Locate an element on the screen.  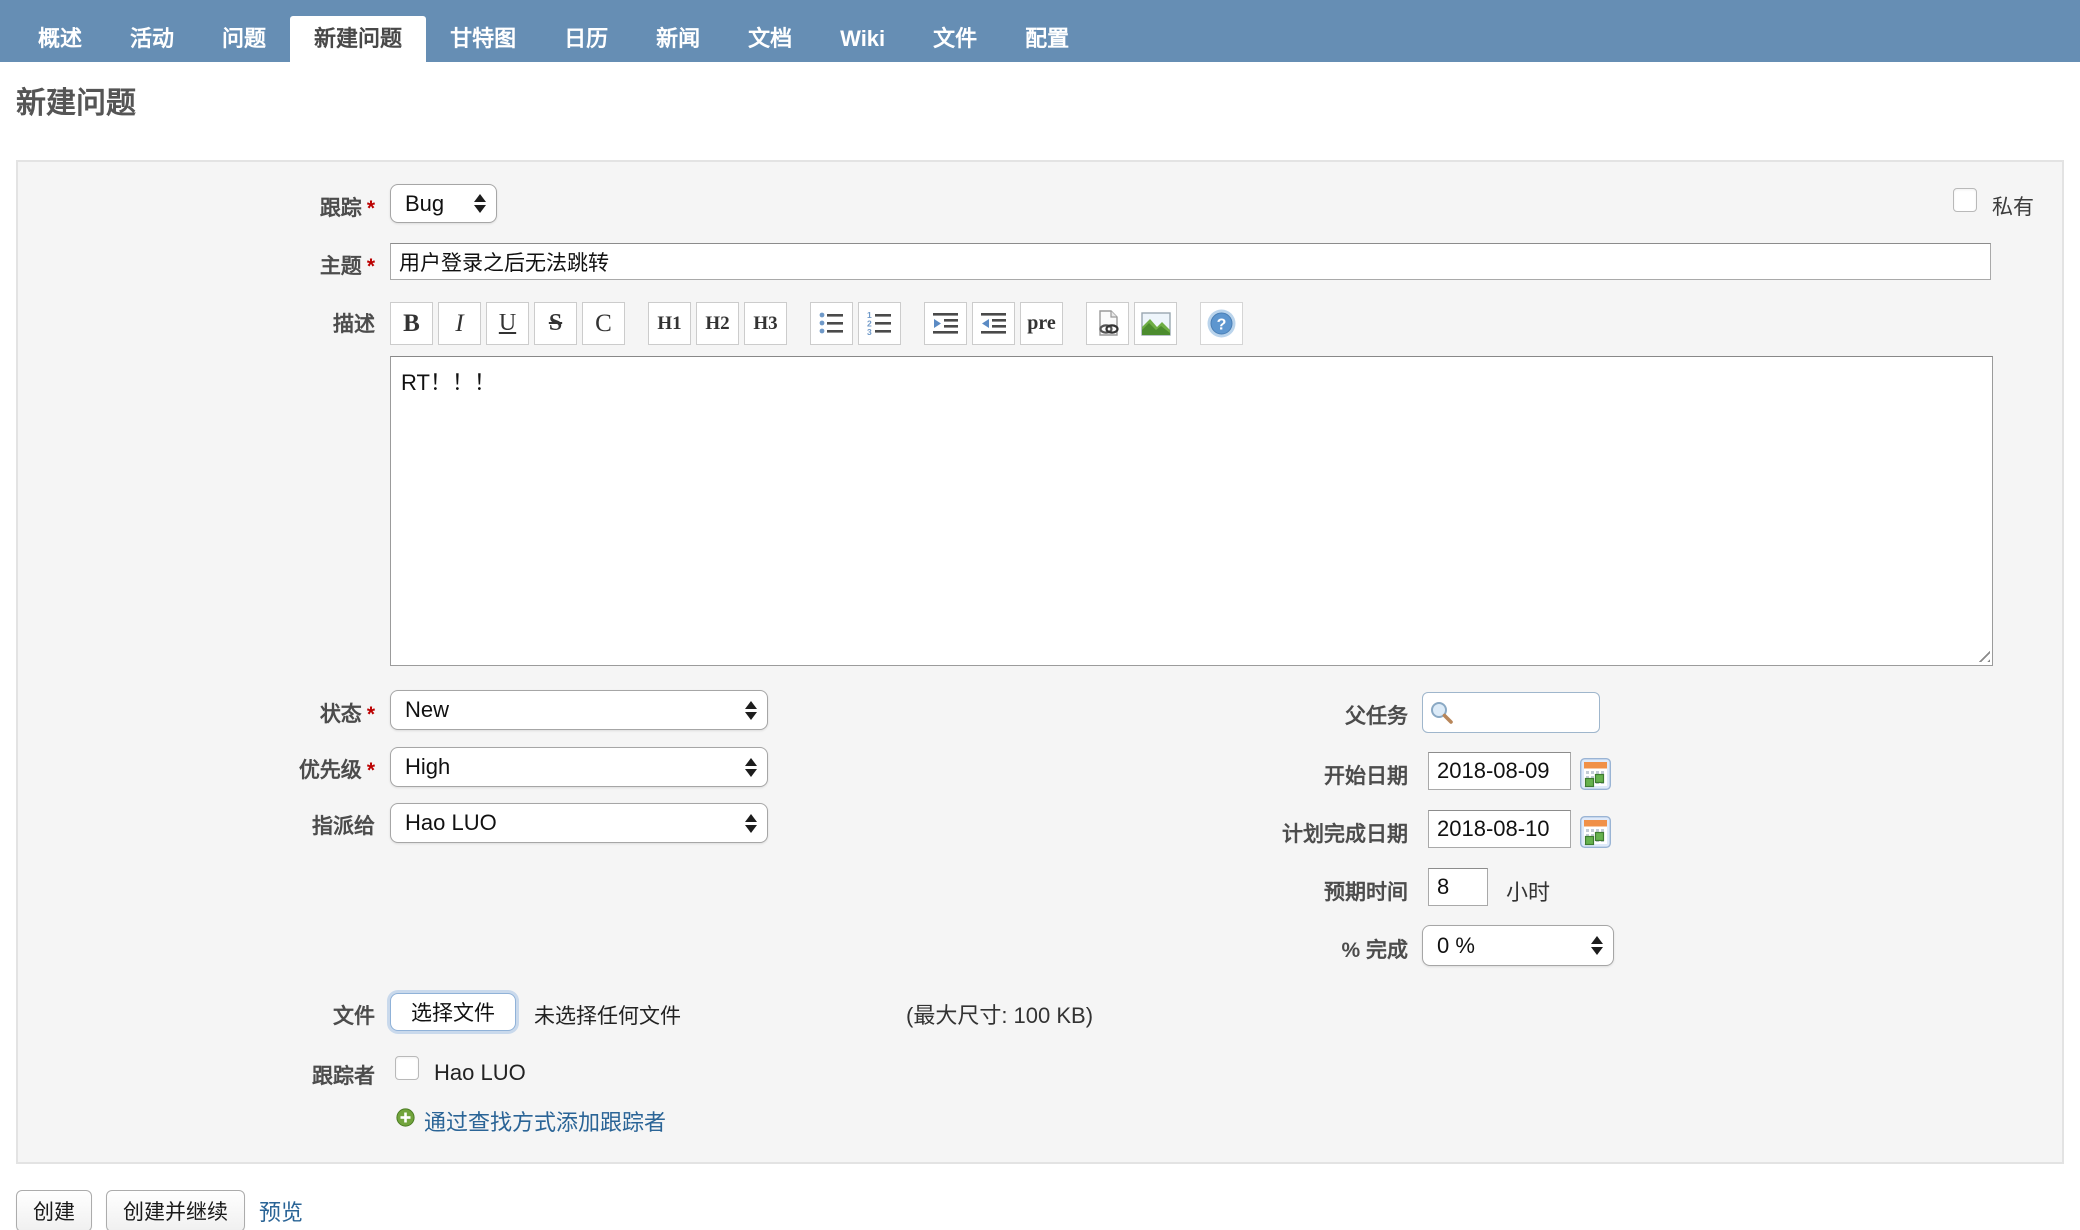
status-select: New is located at coordinates (579, 710).